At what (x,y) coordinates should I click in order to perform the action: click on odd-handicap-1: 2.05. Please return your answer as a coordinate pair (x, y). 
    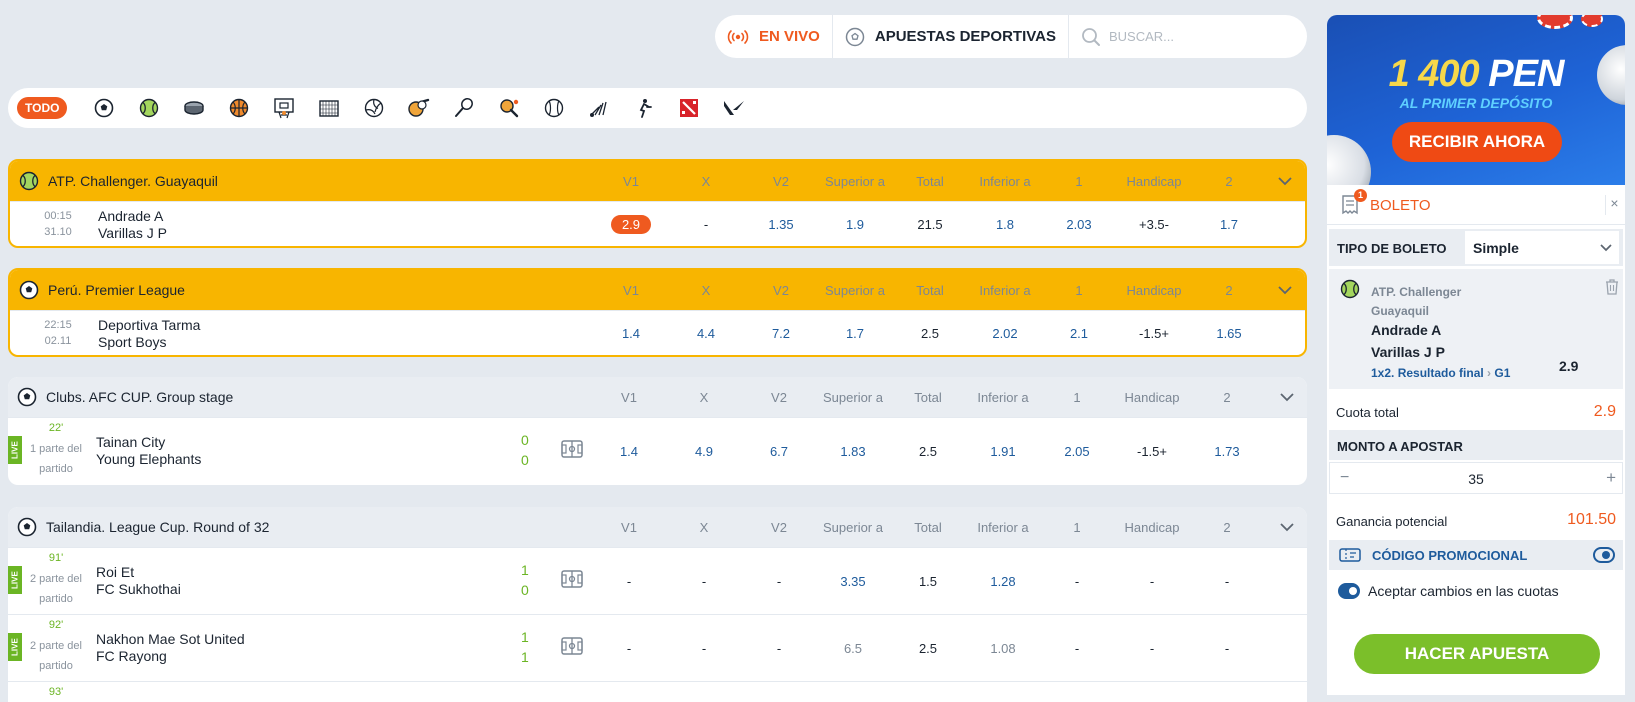
    Looking at the image, I should click on (1077, 451).